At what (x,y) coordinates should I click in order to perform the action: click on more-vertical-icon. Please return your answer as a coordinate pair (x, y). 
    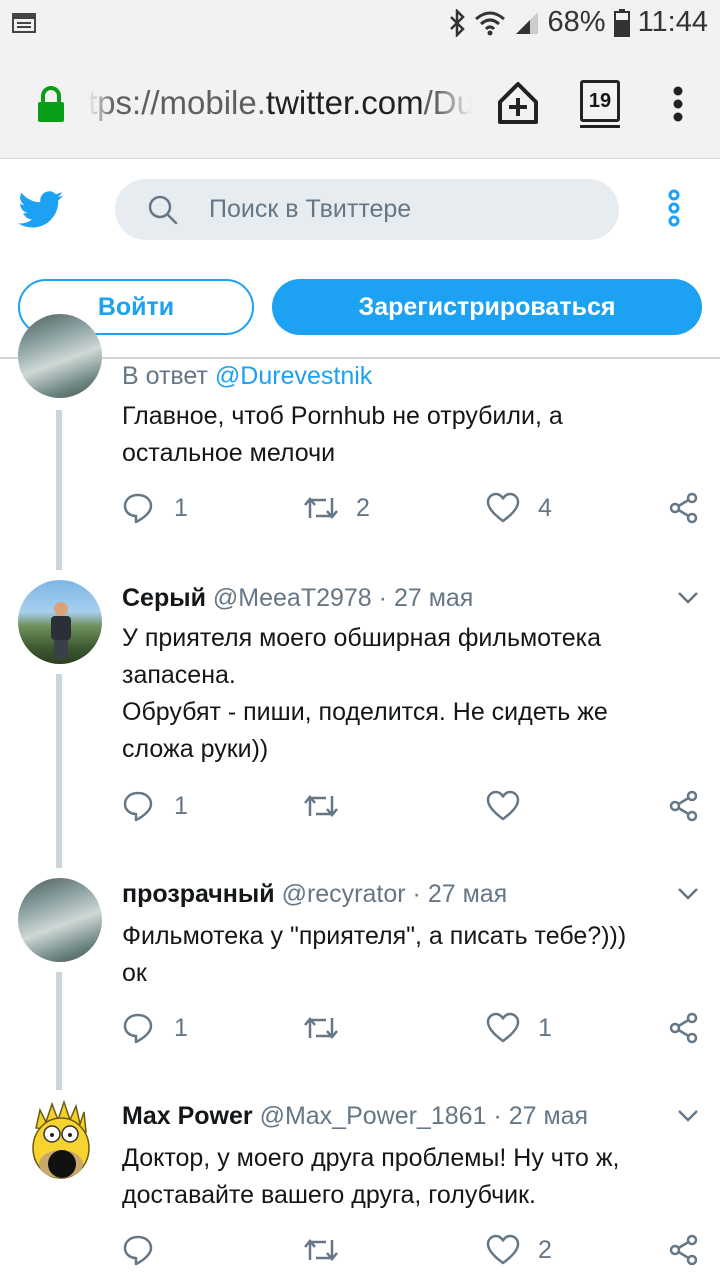
    Looking at the image, I should click on (674, 208).